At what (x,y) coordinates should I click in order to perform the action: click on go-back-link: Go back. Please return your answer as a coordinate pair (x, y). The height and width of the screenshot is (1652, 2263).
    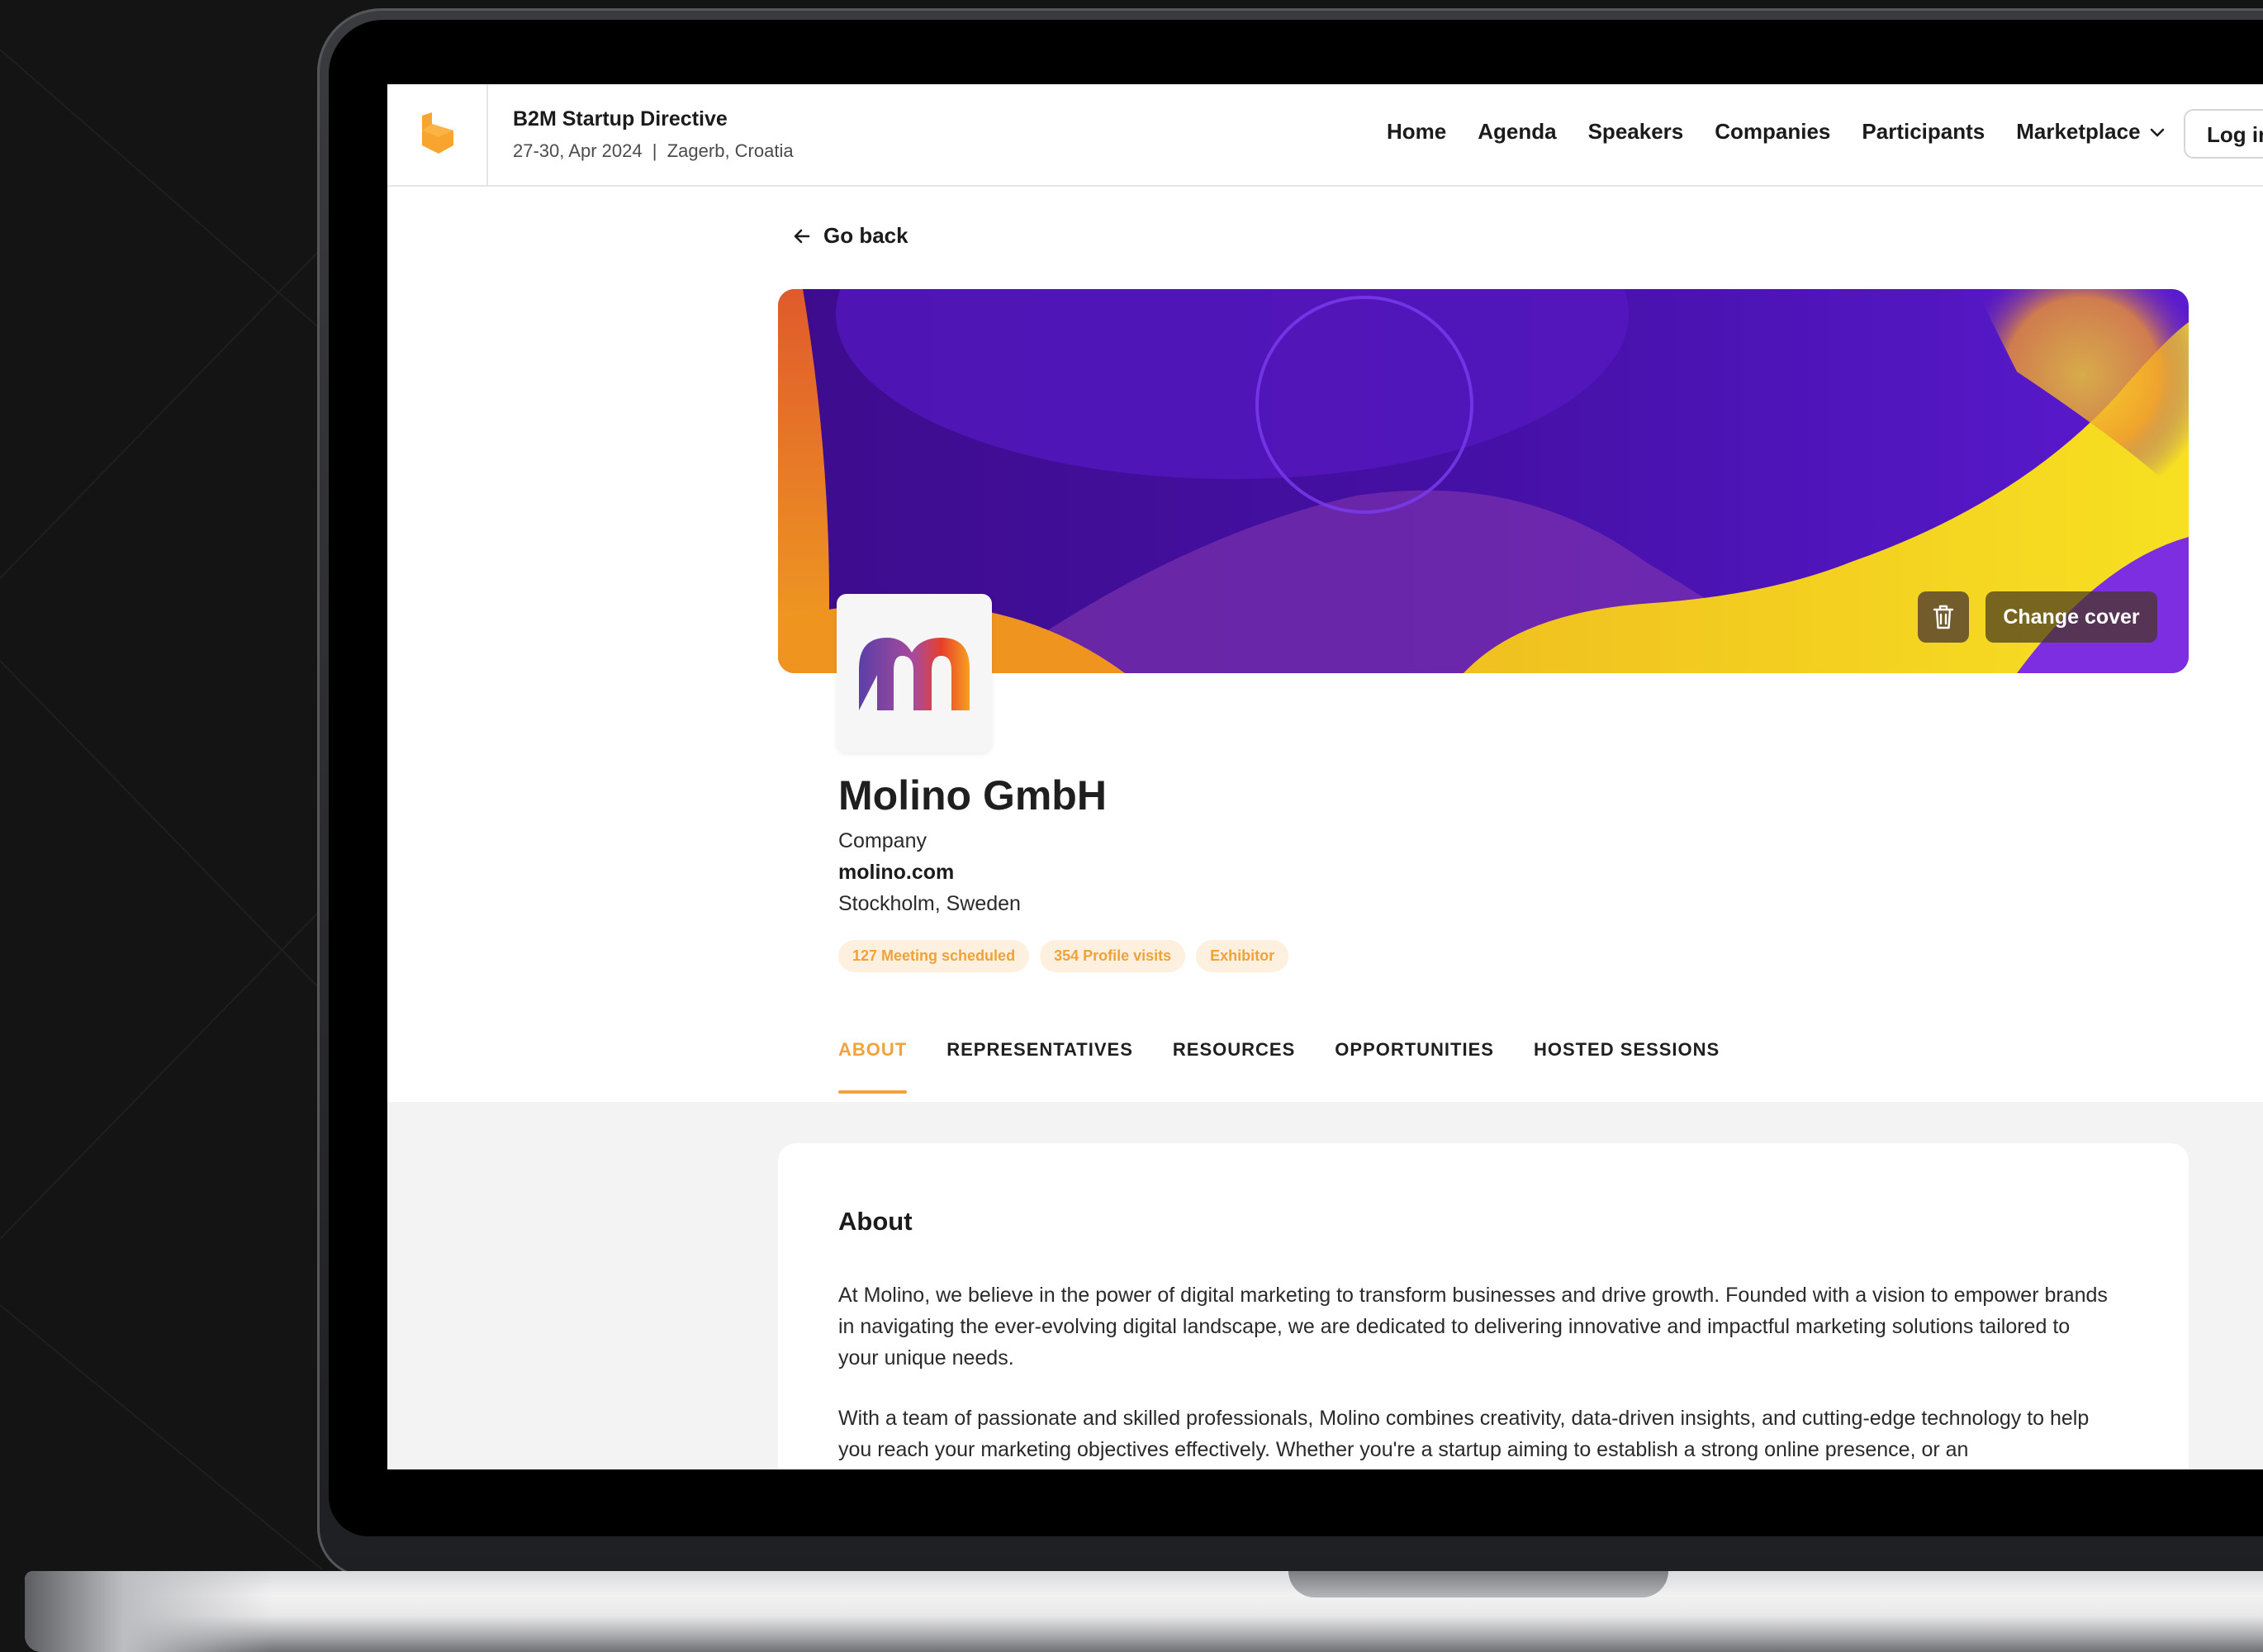
    Looking at the image, I should click on (850, 236).